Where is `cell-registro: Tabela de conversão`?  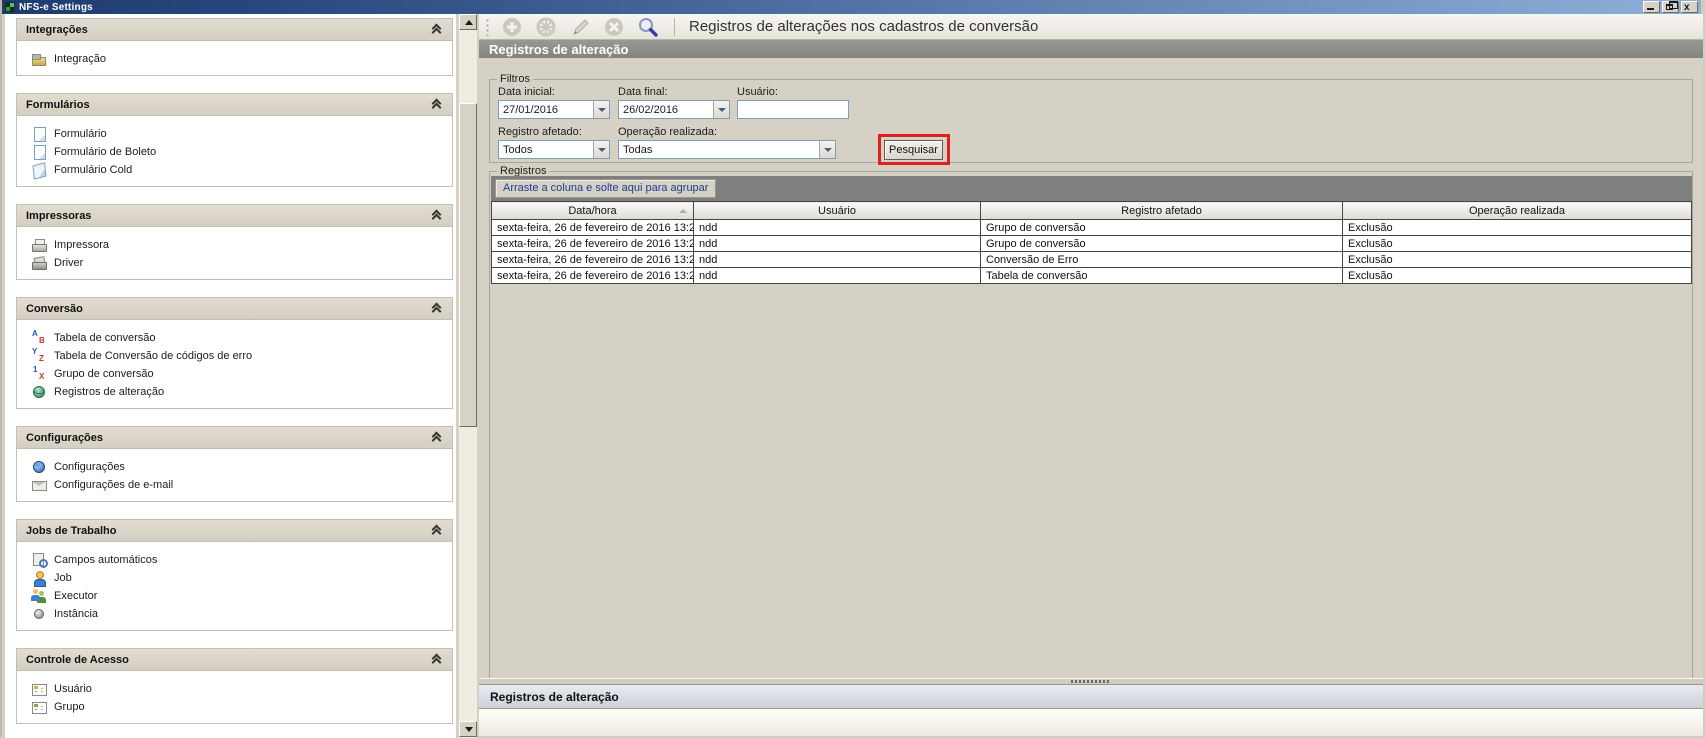 cell-registro: Tabela de conversão is located at coordinates (1161, 275).